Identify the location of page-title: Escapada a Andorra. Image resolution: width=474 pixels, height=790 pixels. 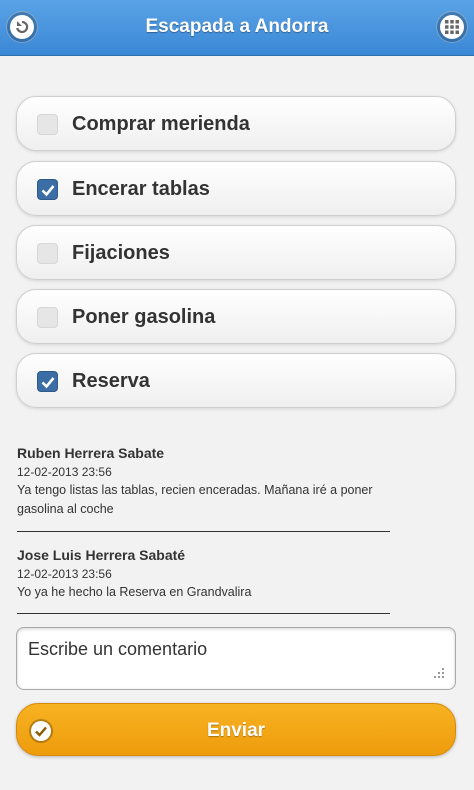
(237, 26).